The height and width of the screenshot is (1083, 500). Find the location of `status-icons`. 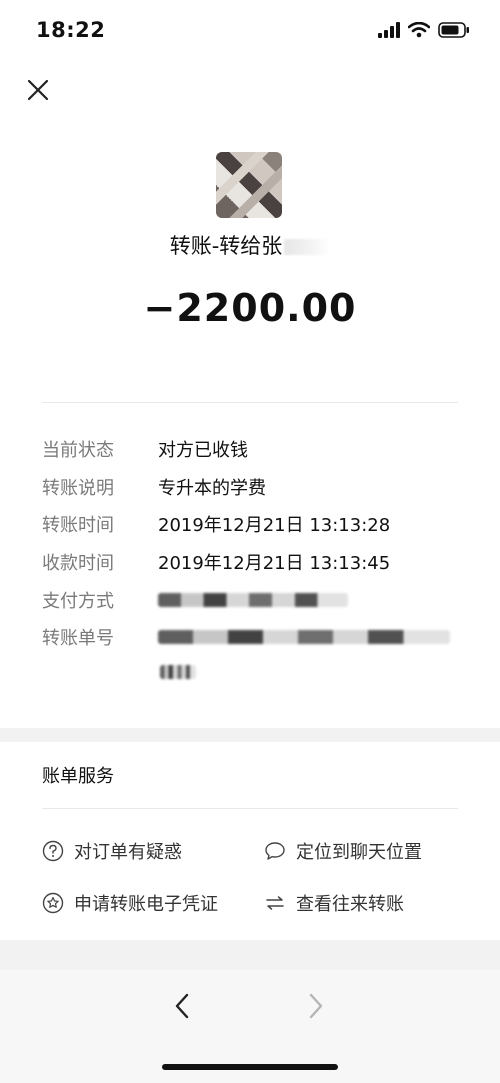

status-icons is located at coordinates (424, 30).